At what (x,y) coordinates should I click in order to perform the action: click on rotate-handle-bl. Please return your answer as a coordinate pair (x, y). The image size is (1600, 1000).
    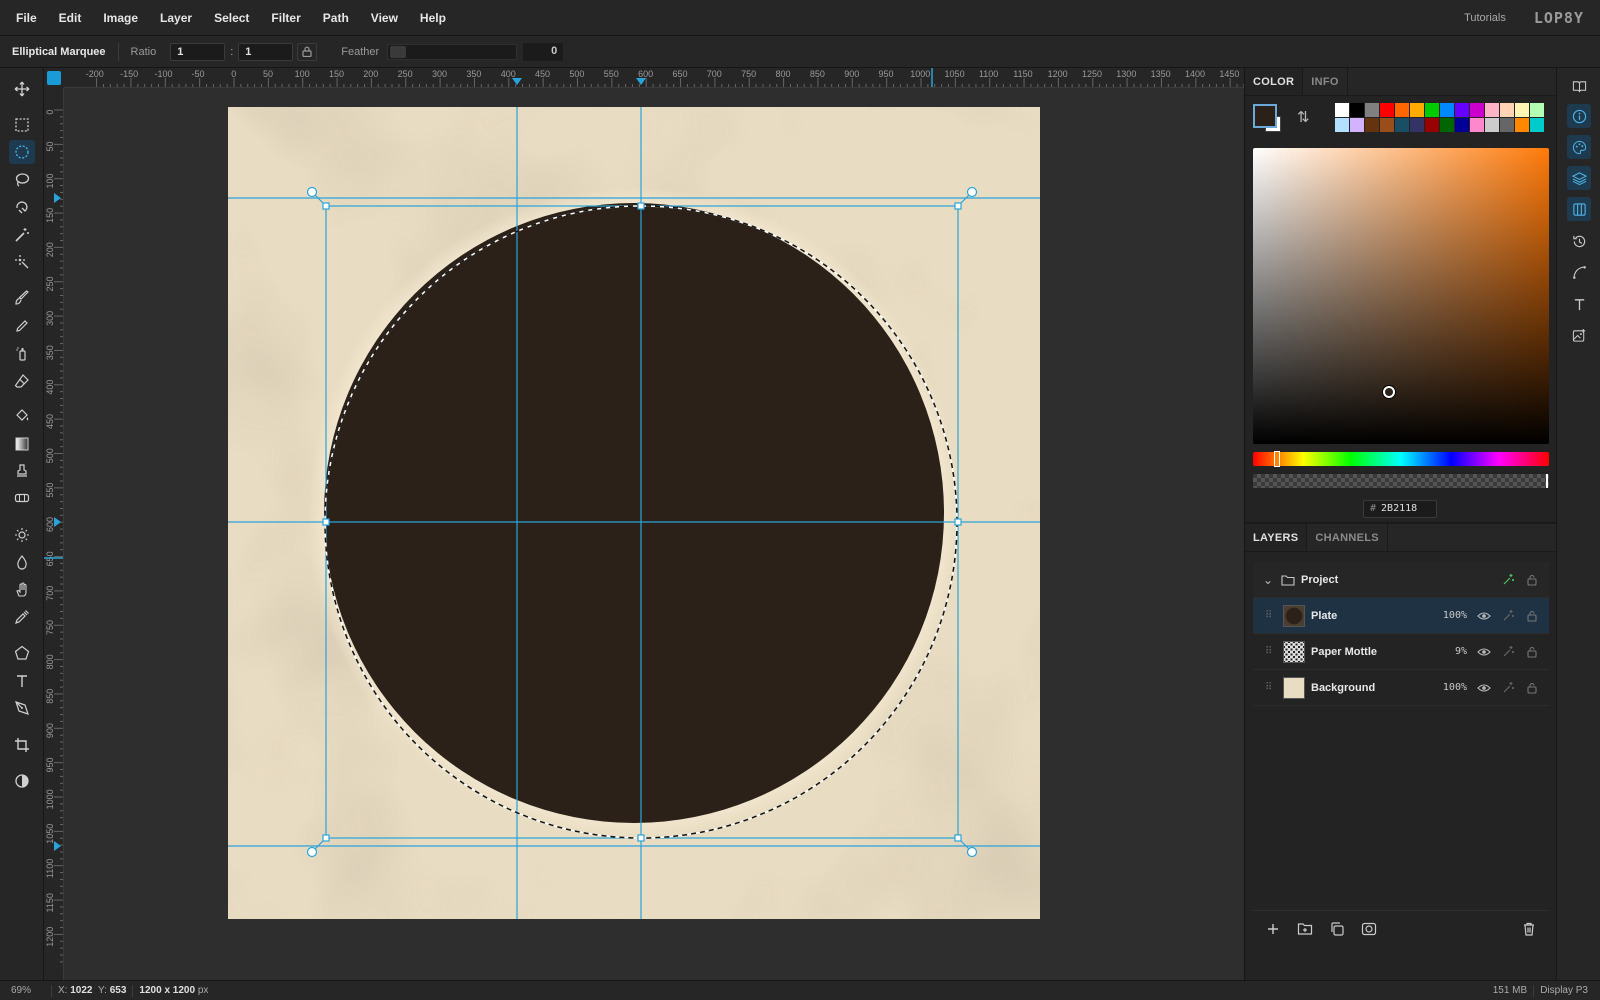
    Looking at the image, I should click on (312, 852).